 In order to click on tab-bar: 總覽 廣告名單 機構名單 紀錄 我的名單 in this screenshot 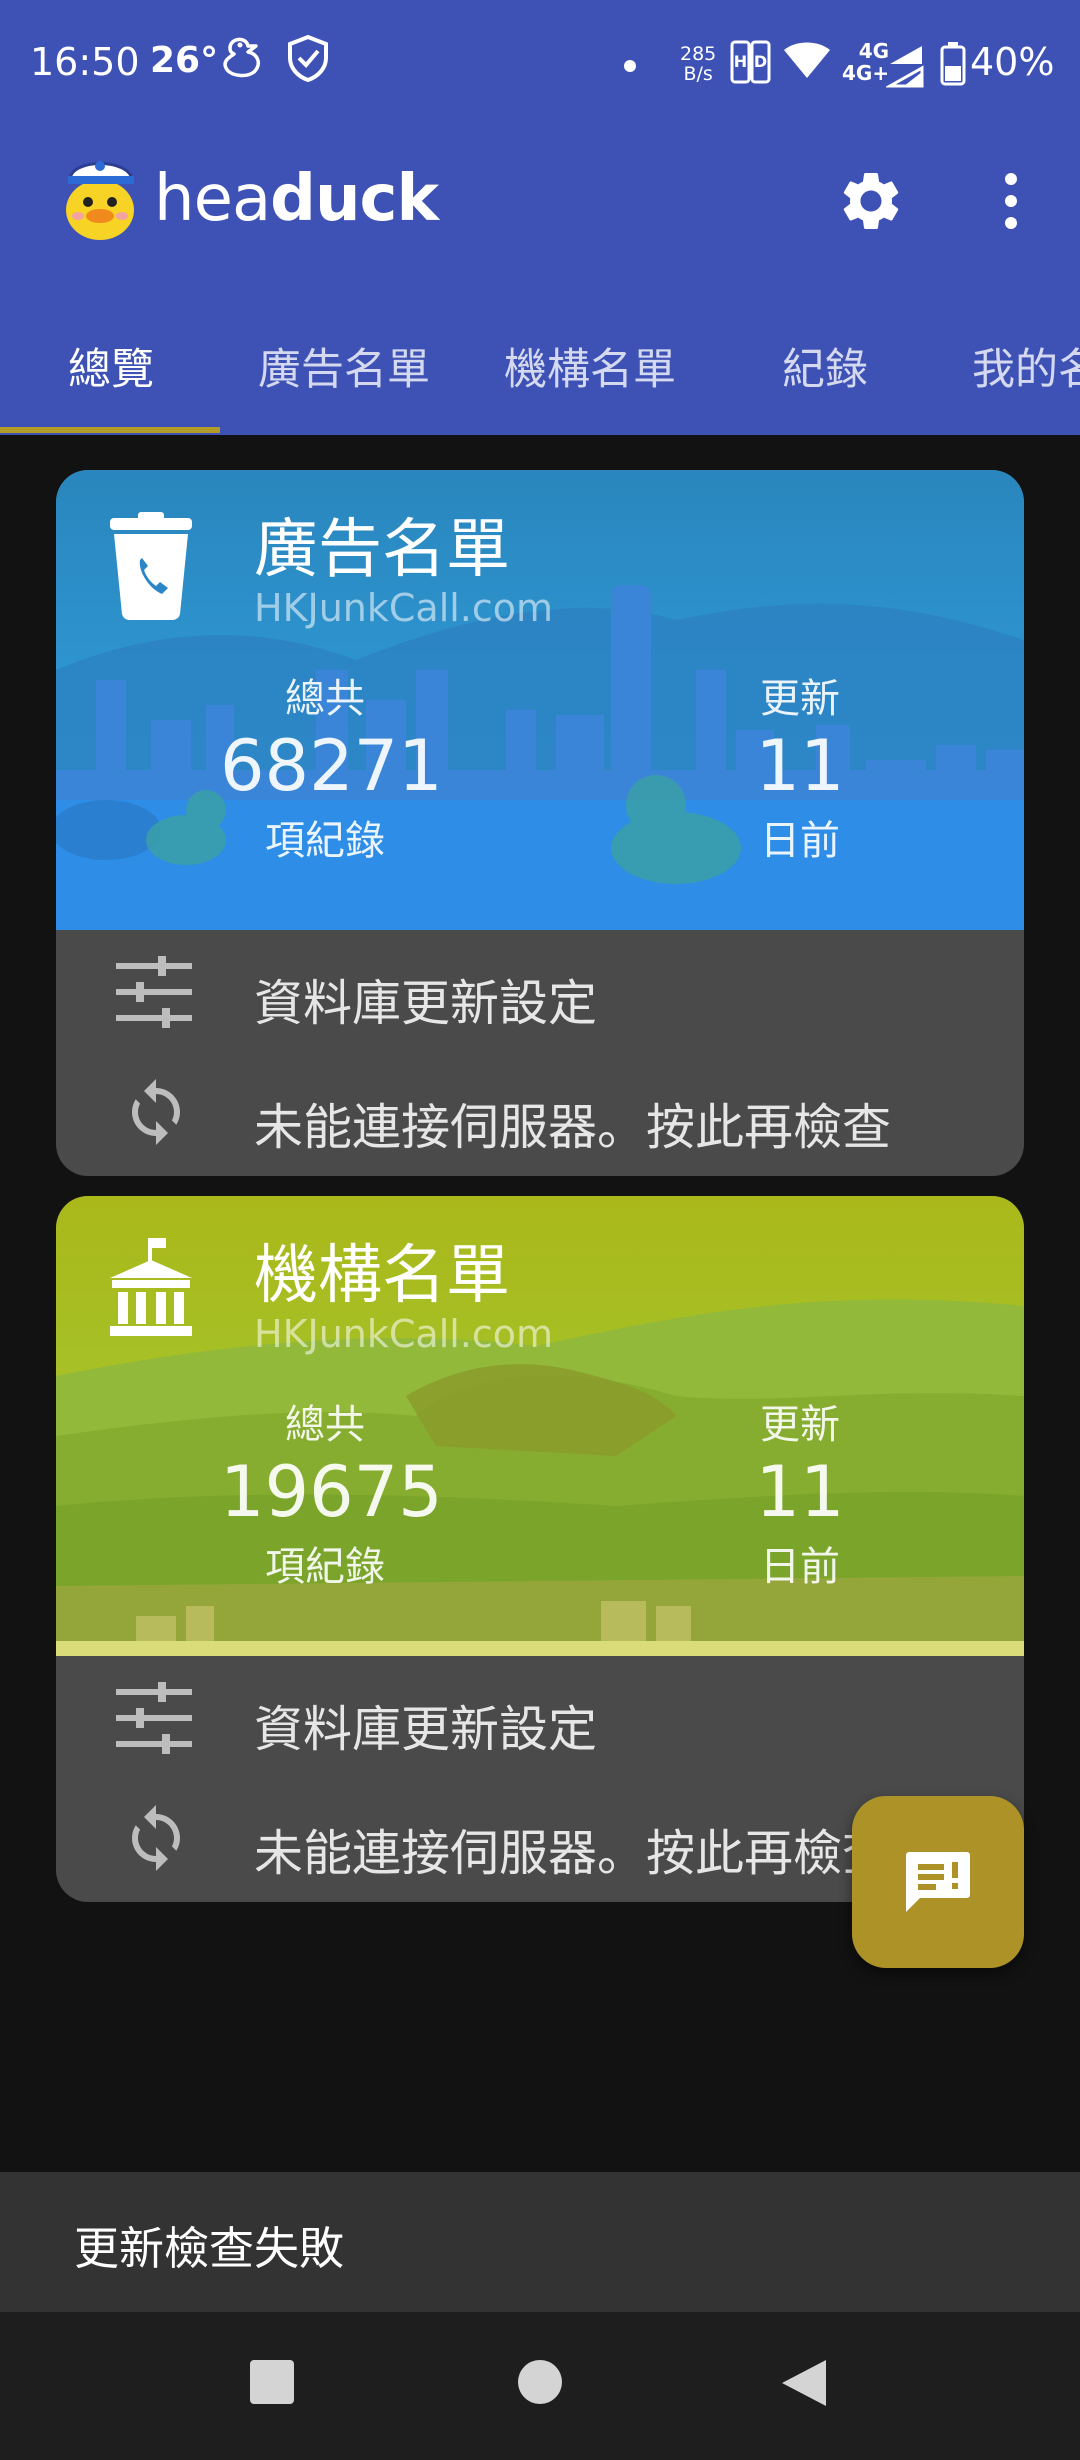, I will do `click(540, 365)`.